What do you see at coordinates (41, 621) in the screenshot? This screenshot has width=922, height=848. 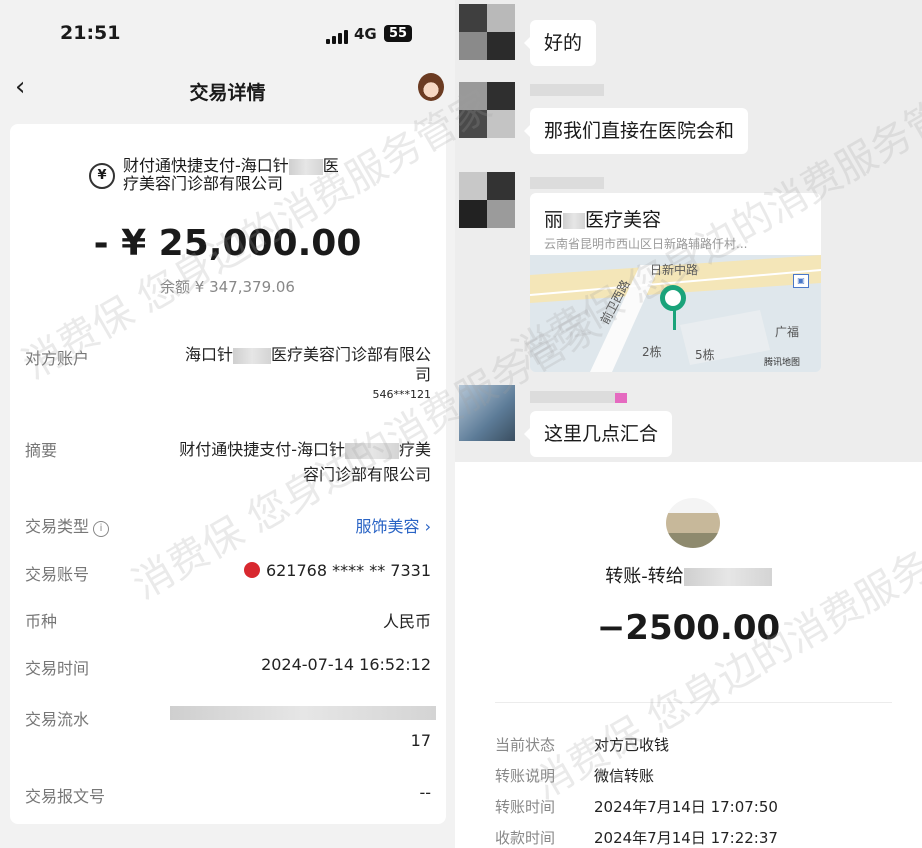 I see `currency-label: 币种` at bounding box center [41, 621].